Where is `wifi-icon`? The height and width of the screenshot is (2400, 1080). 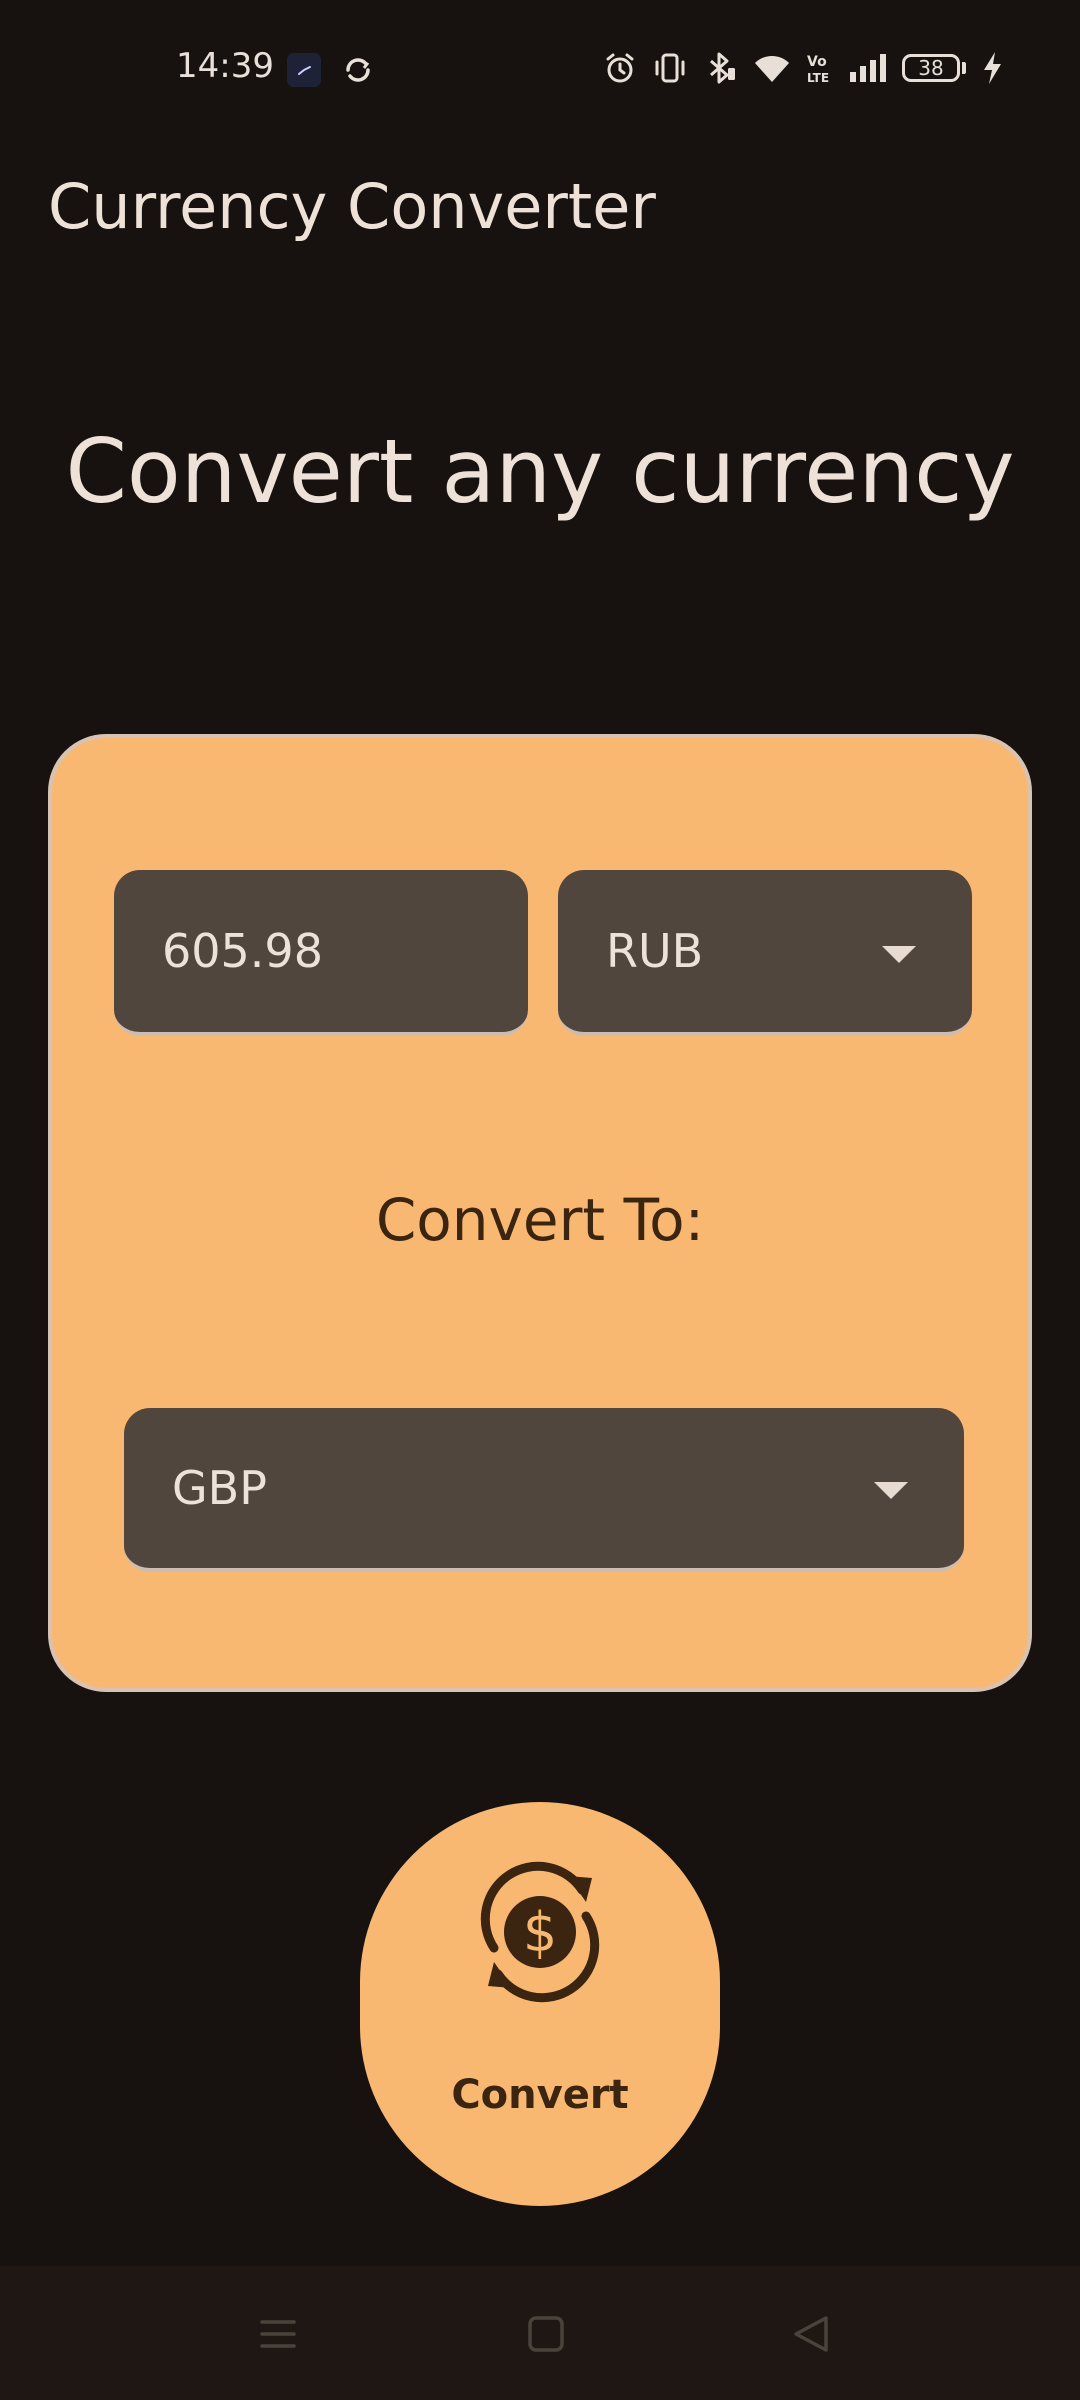
wifi-icon is located at coordinates (772, 68).